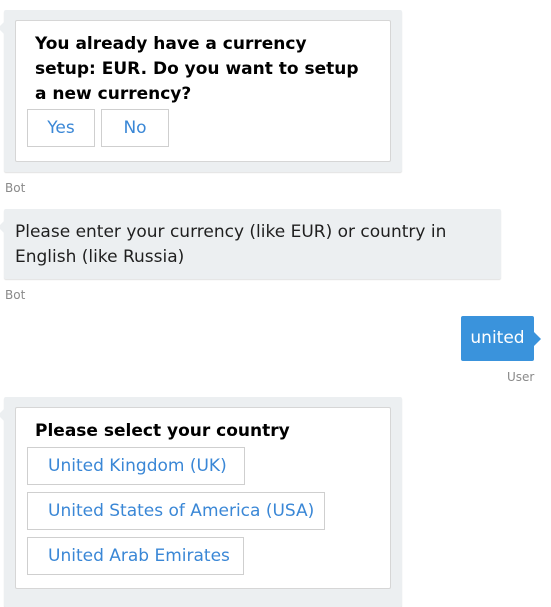 Image resolution: width=551 pixels, height=607 pixels. Describe the element at coordinates (135, 128) in the screenshot. I see `no-button: No` at that location.